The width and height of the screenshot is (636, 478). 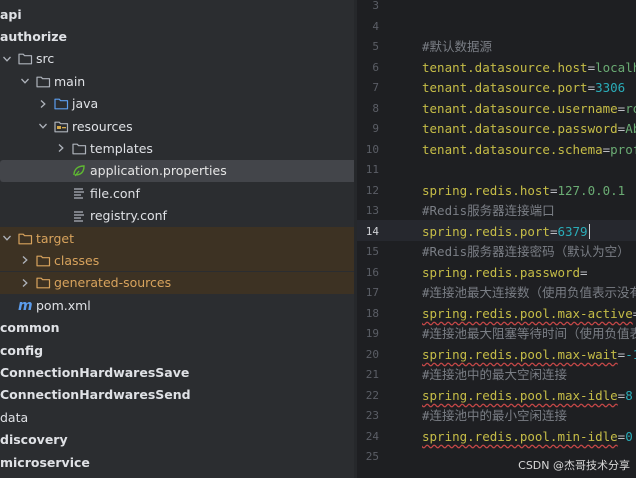 What do you see at coordinates (375, 108) in the screenshot?
I see `line-number: 8` at bounding box center [375, 108].